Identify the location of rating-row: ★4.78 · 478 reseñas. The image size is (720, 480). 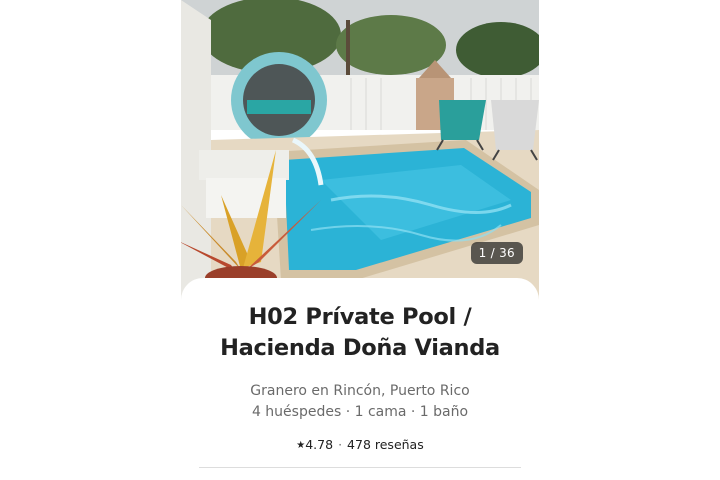
(360, 444).